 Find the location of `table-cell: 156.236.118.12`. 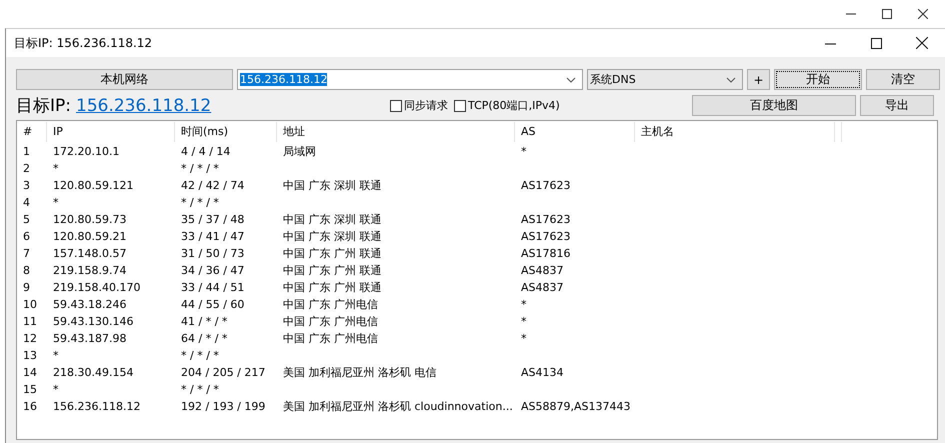

table-cell: 156.236.118.12 is located at coordinates (96, 406).